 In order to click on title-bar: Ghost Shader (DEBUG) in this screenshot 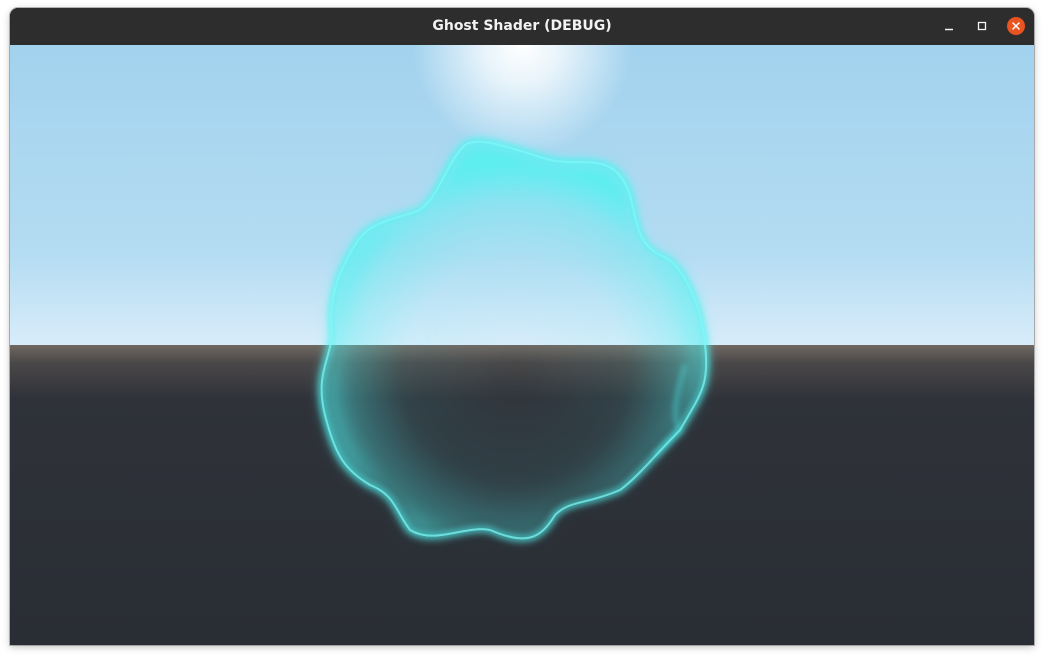, I will do `click(522, 26)`.